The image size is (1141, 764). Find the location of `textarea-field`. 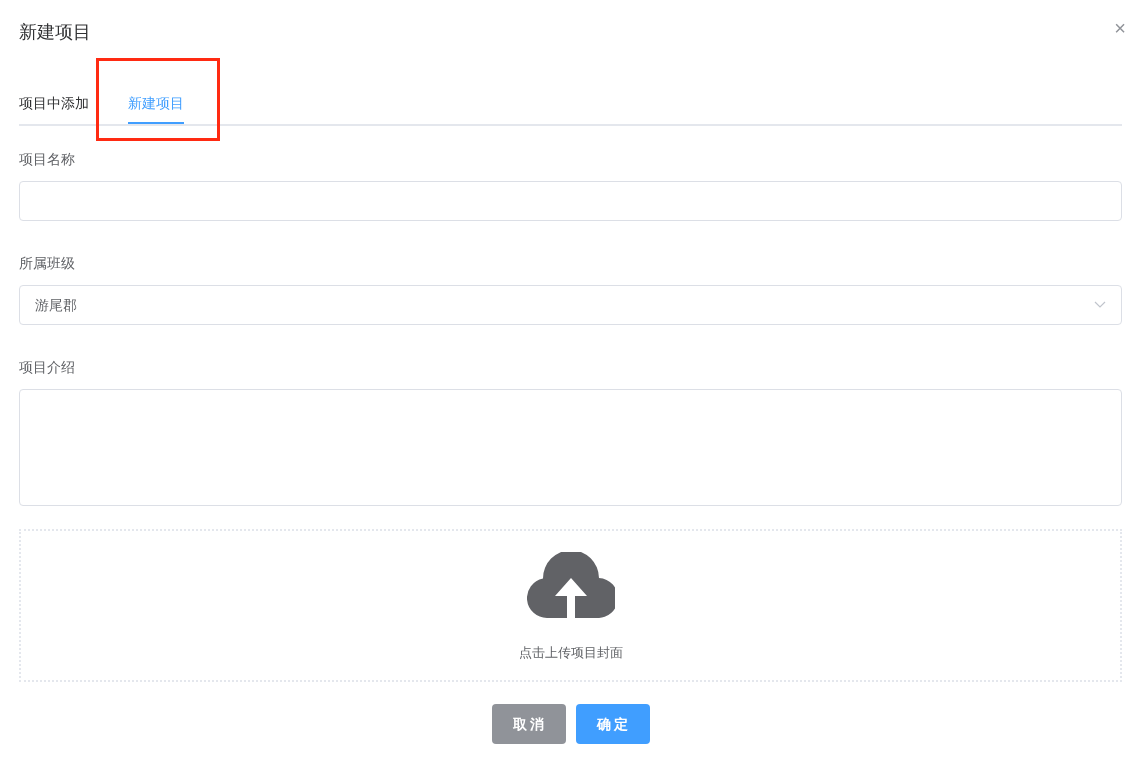

textarea-field is located at coordinates (570, 447).